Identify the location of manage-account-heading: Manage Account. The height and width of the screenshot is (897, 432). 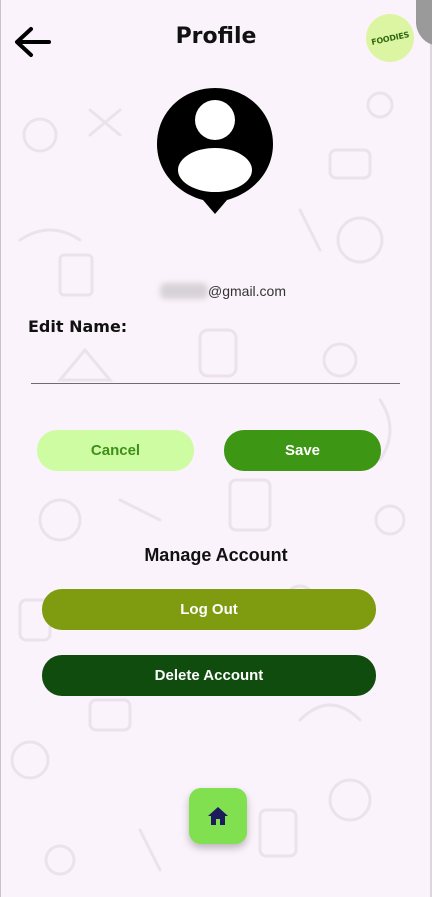
(216, 555).